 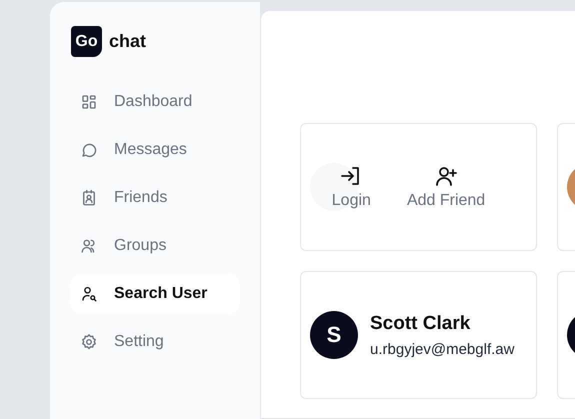 I want to click on grid-icon, so click(x=89, y=102).